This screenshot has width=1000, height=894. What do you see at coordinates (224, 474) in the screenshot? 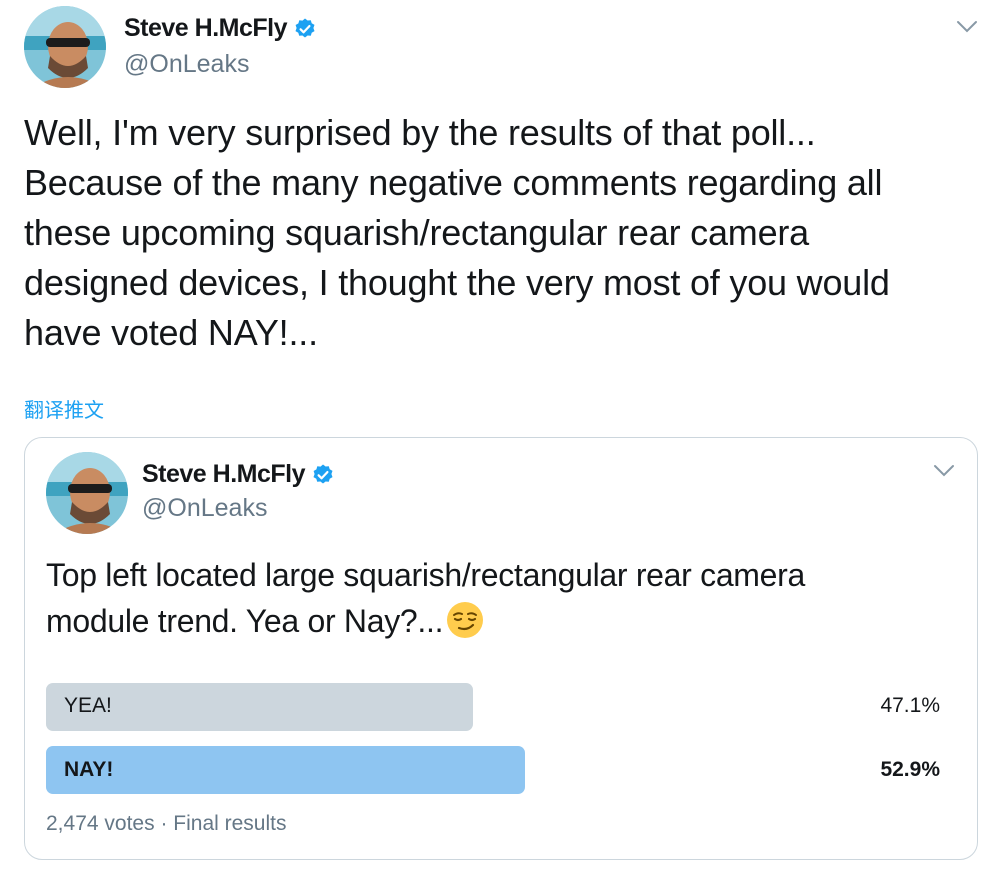
I see `quoted-author-name: Steve H.McFly` at bounding box center [224, 474].